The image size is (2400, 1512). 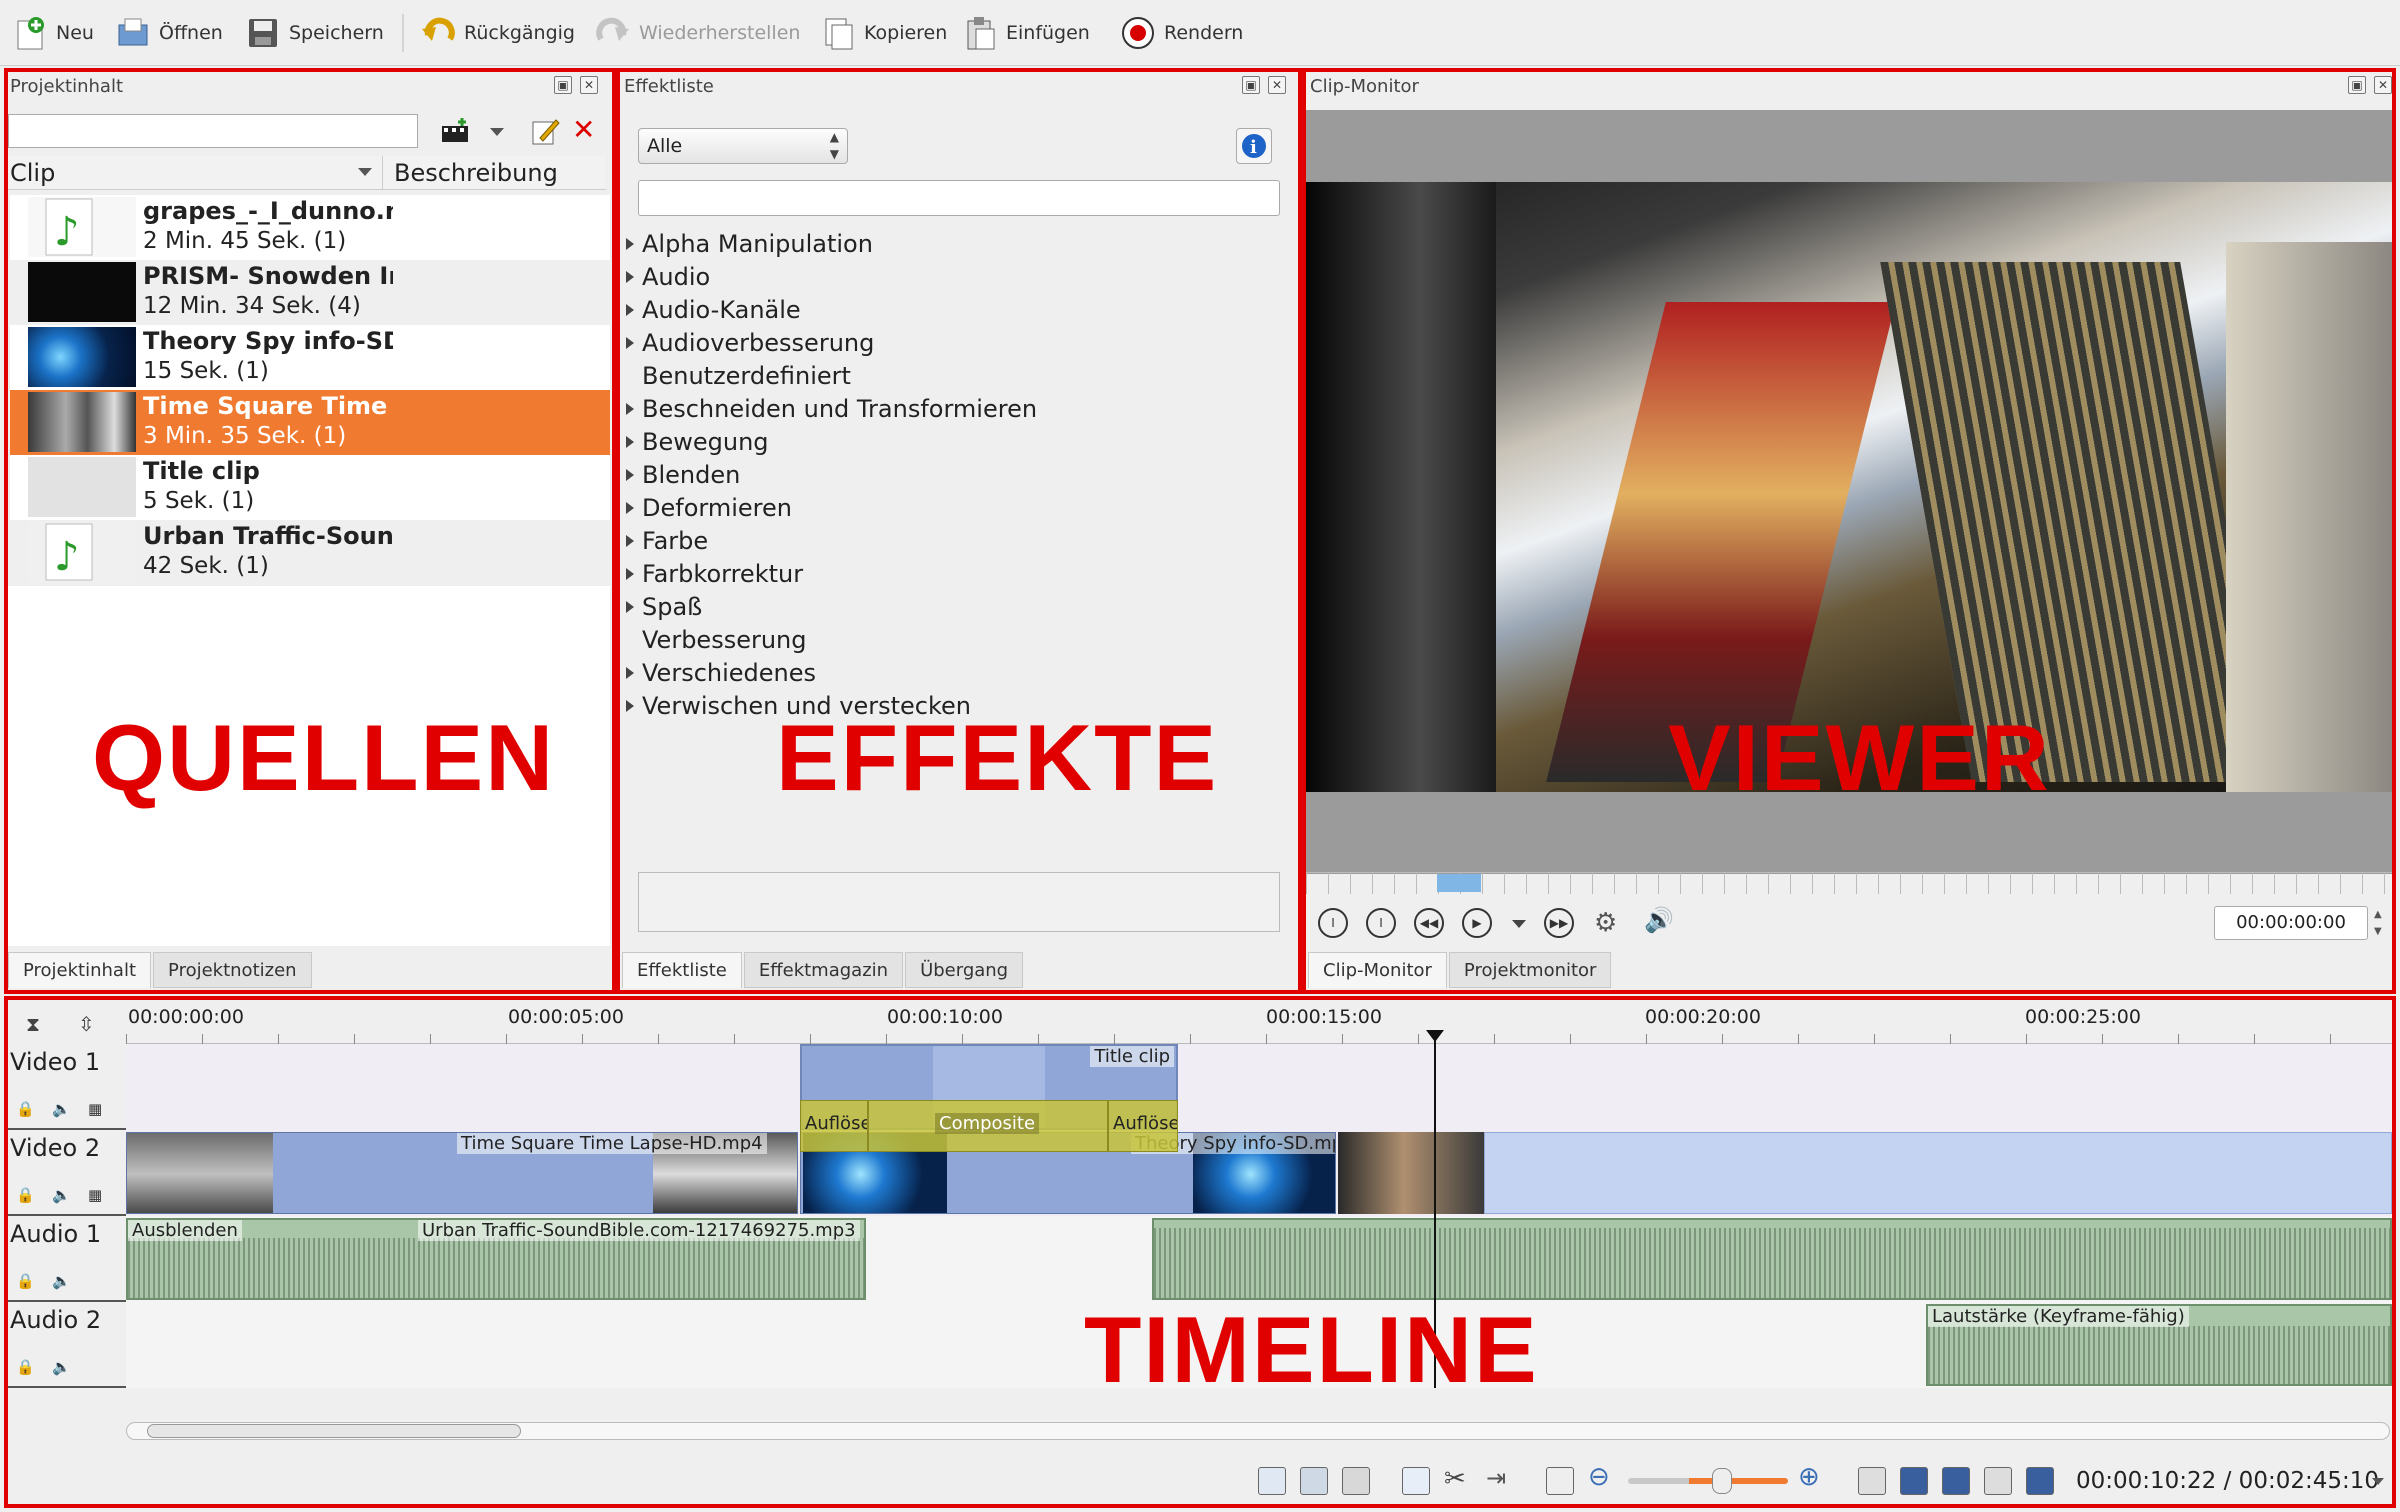 I want to click on effect-category-item: Deformieren, so click(x=709, y=508).